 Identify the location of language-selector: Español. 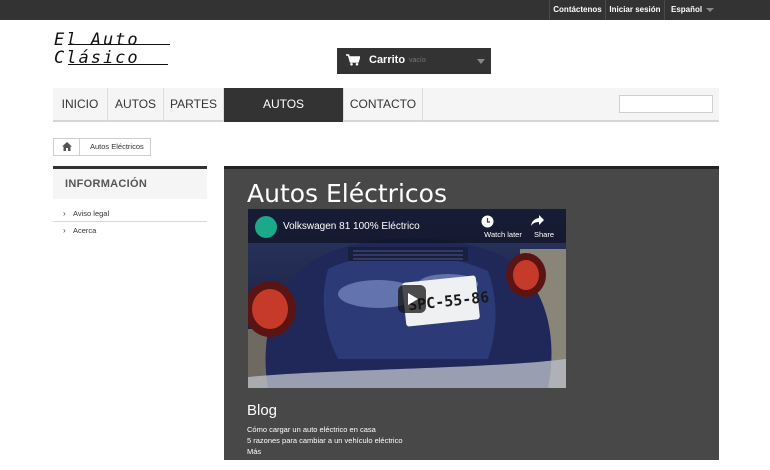
(694, 10).